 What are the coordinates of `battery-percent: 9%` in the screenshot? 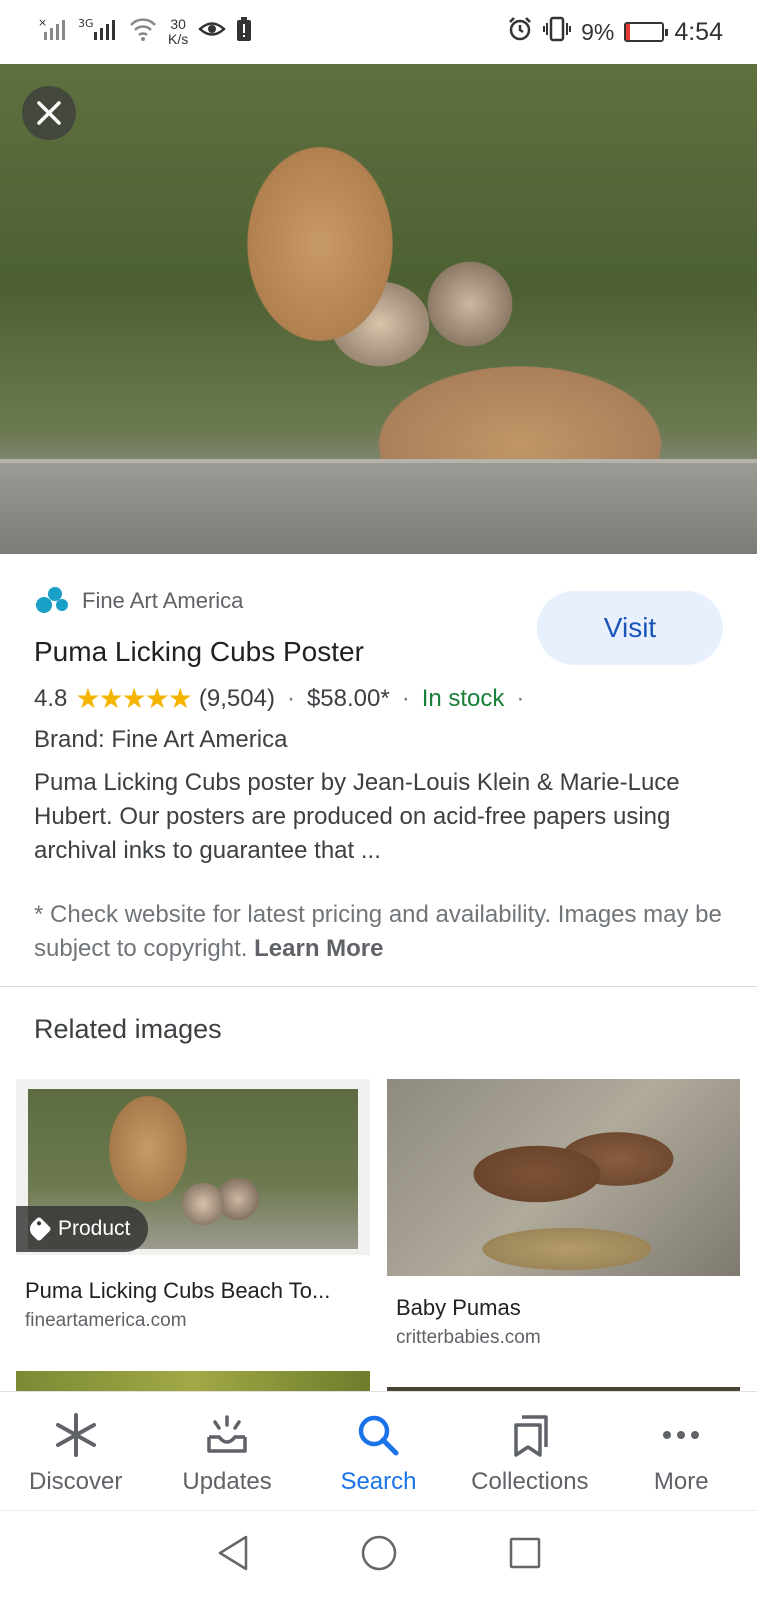 It's located at (598, 31).